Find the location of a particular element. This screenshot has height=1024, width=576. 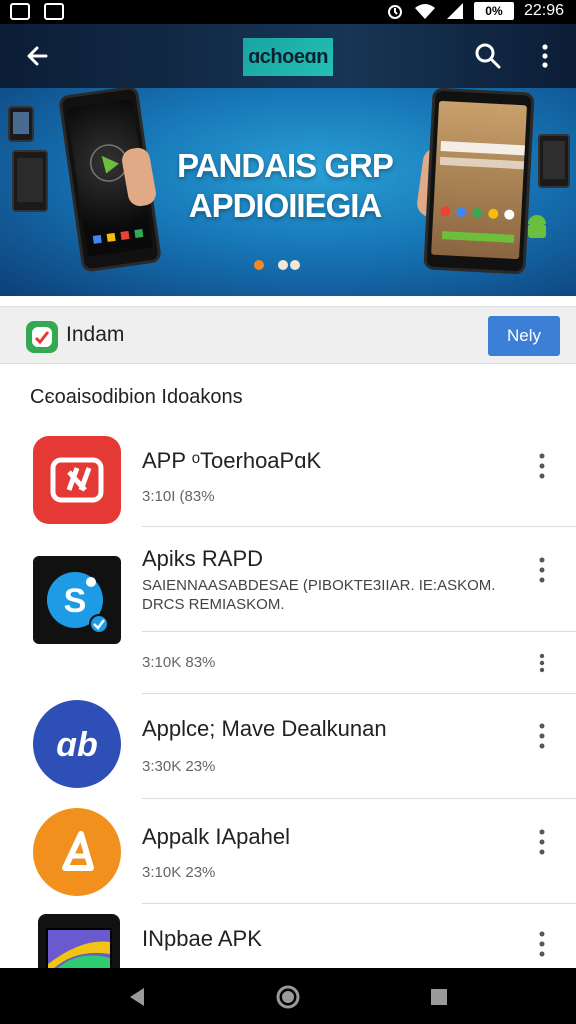

svg-text: S is located at coordinates (75, 601).